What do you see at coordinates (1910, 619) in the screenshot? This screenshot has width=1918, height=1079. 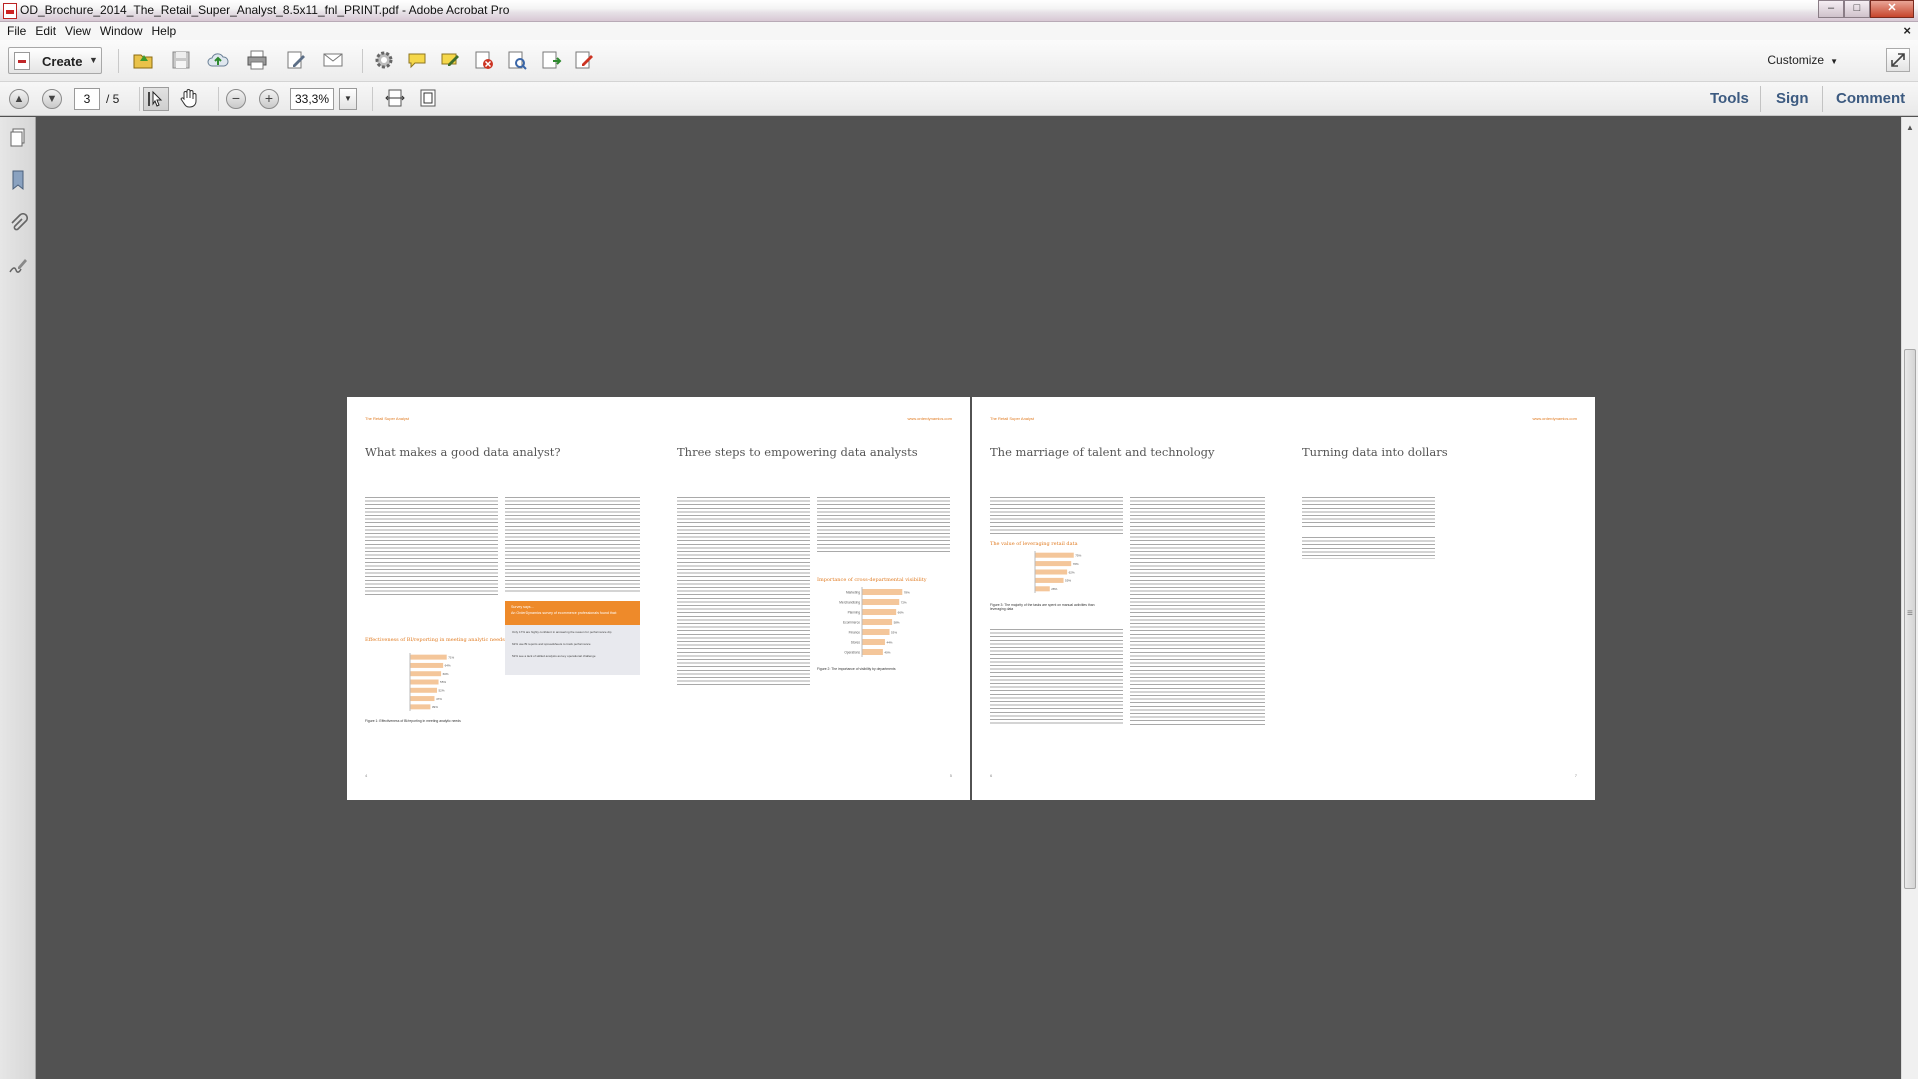 I see `scrollbar-thumb` at bounding box center [1910, 619].